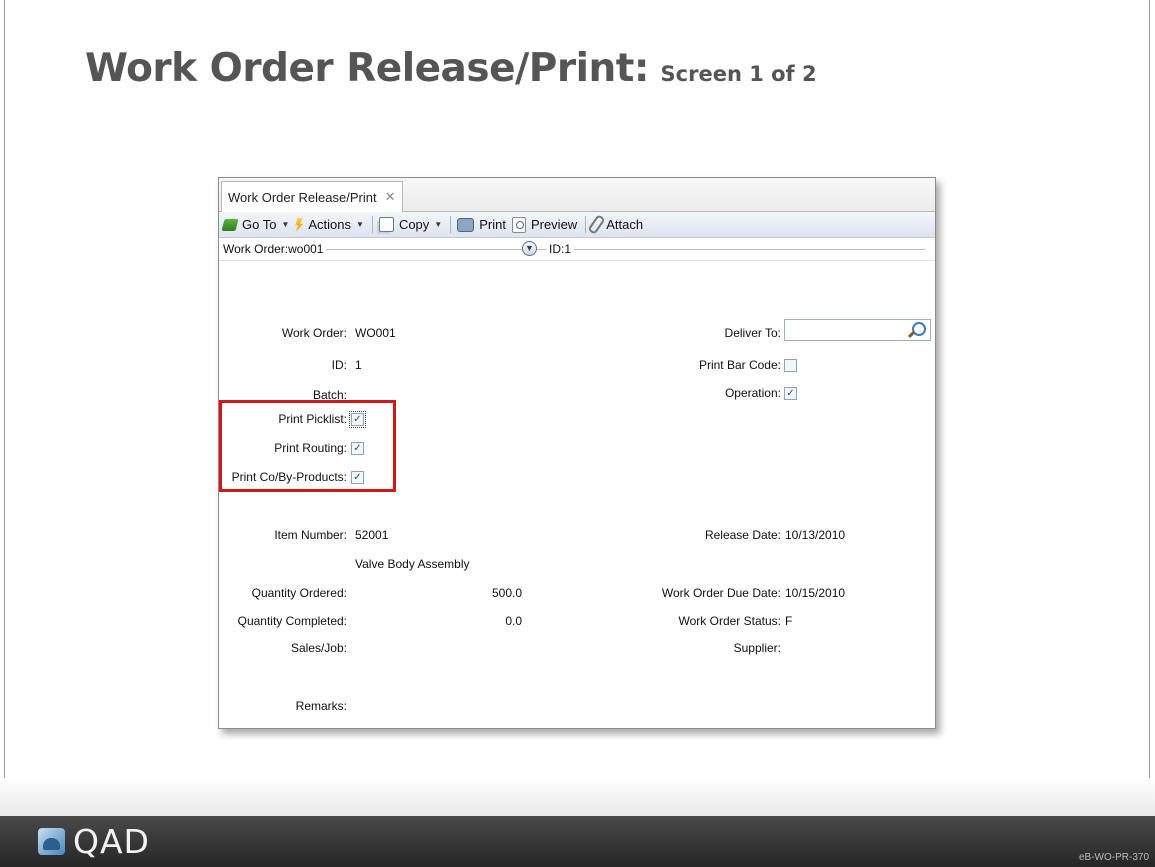  Describe the element at coordinates (577, 195) in the screenshot. I see `tab-strip: Work Order Release/Print ✕` at that location.